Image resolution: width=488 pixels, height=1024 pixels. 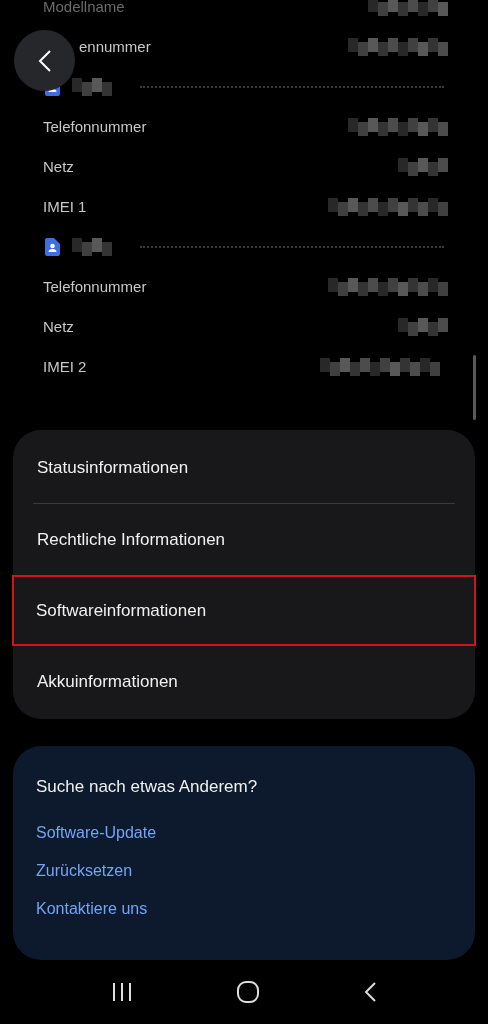 I want to click on home-icon, so click(x=248, y=992).